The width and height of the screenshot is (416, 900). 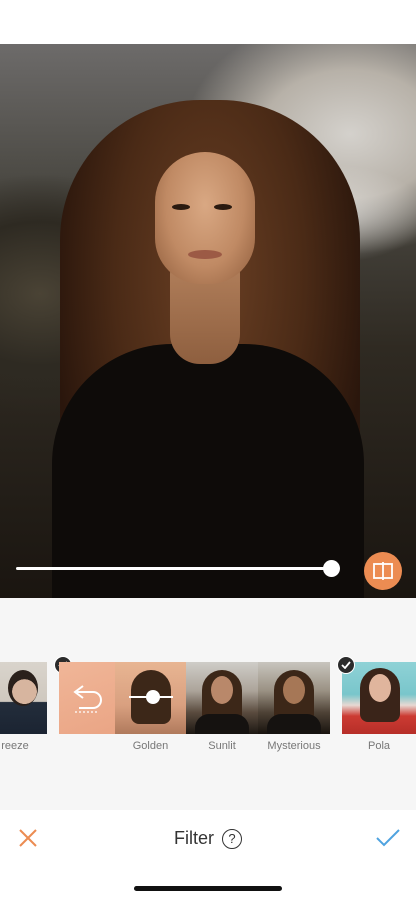 What do you see at coordinates (379, 746) in the screenshot?
I see `filter-label-pola: Pola` at bounding box center [379, 746].